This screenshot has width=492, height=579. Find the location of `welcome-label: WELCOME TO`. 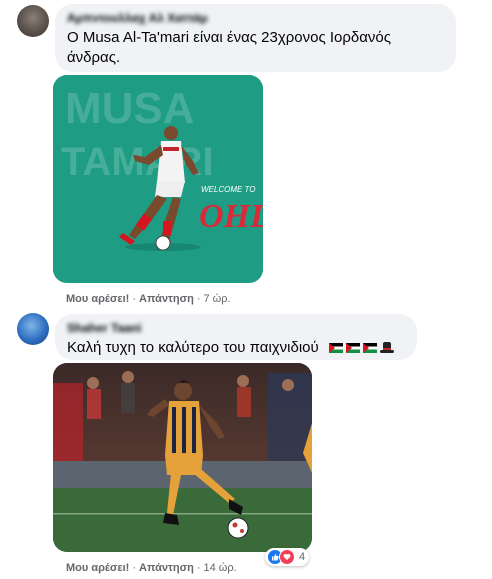

welcome-label: WELCOME TO is located at coordinates (228, 189).